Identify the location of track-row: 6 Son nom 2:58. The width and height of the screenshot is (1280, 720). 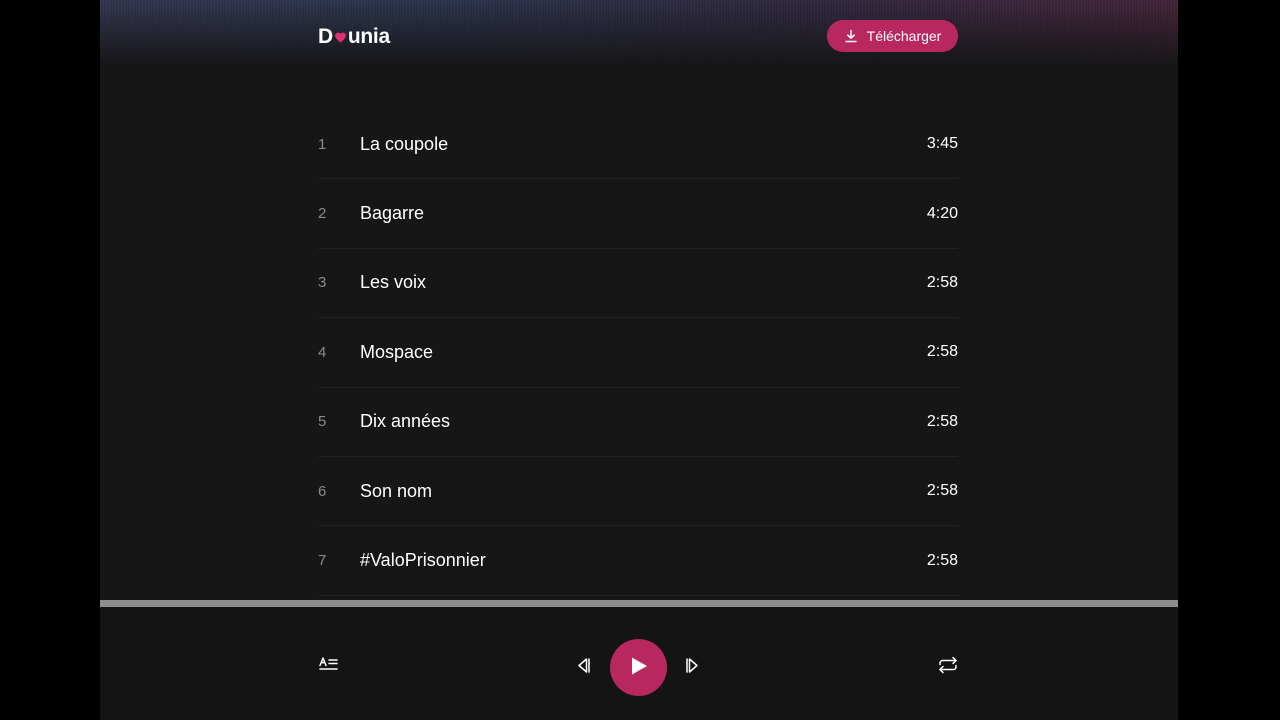
(638, 492).